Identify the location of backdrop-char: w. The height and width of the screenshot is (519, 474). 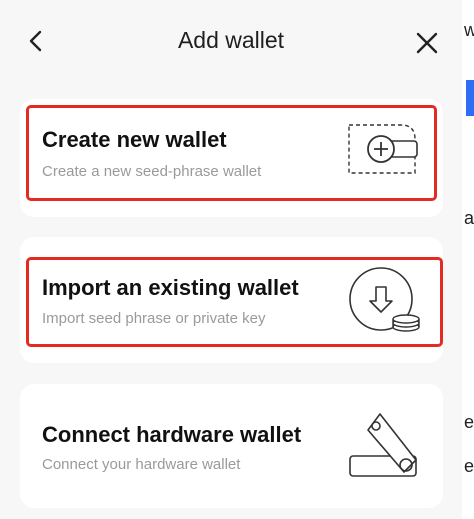
(469, 30).